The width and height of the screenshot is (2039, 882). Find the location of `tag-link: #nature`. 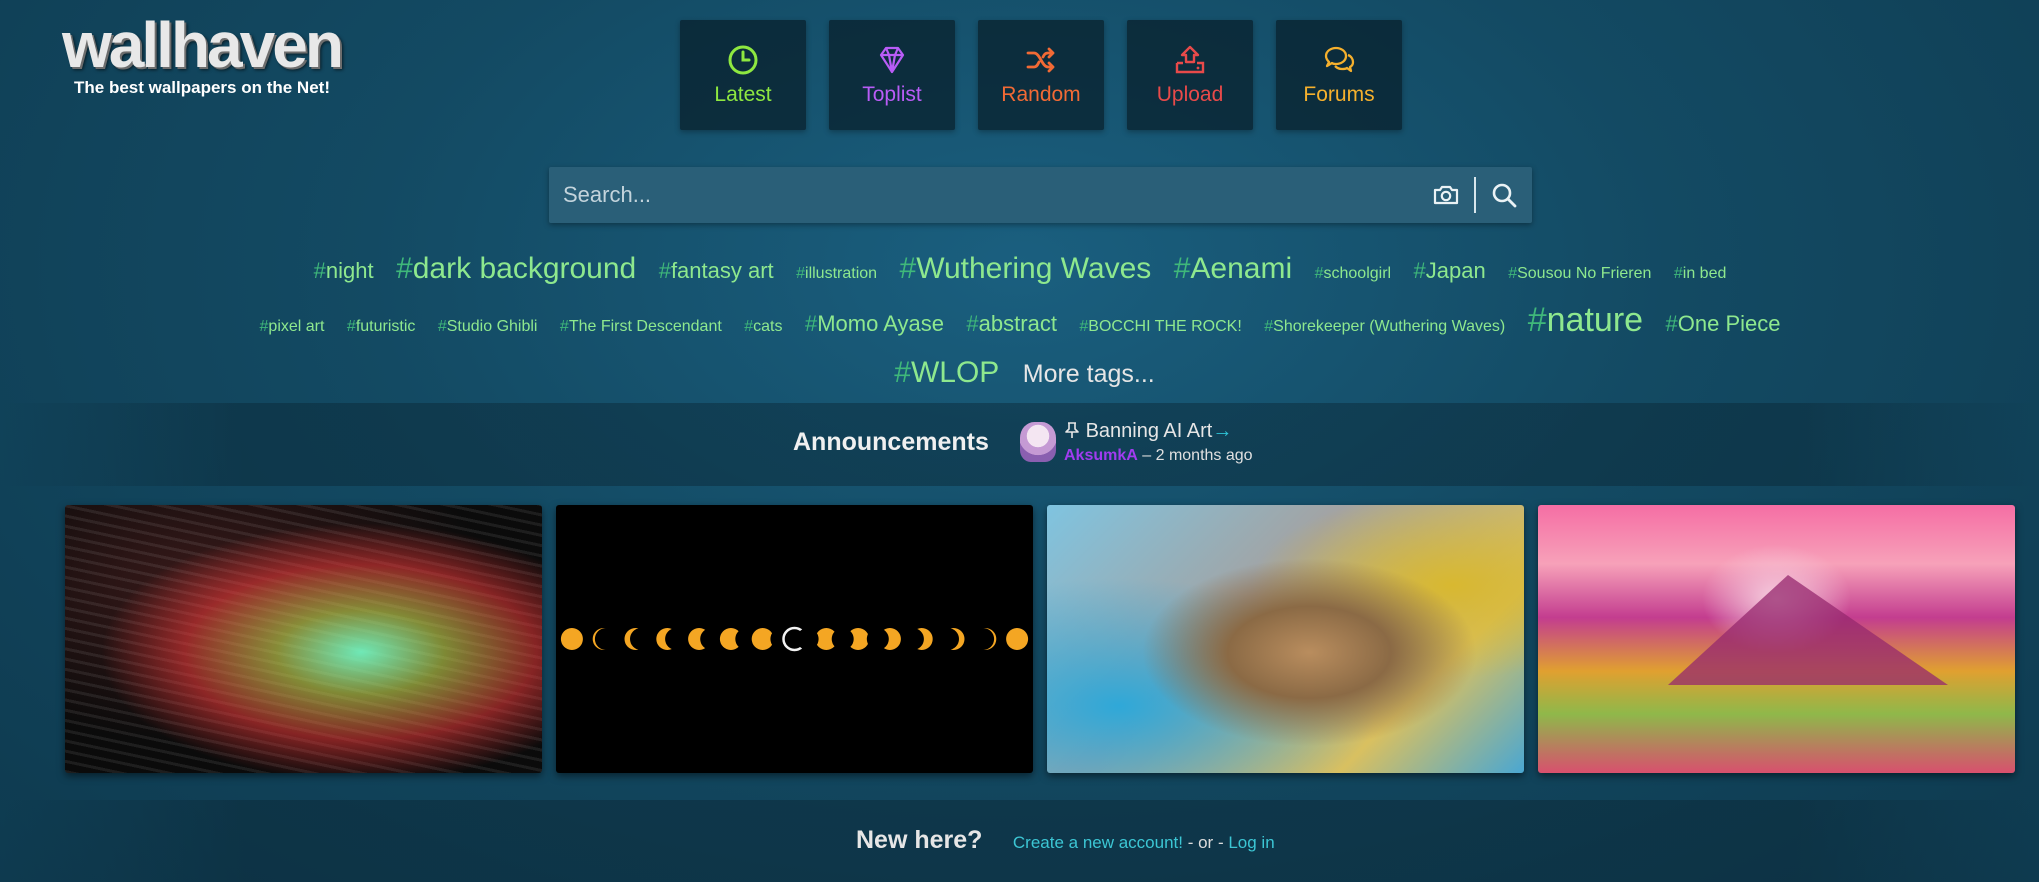

tag-link: #nature is located at coordinates (1585, 320).